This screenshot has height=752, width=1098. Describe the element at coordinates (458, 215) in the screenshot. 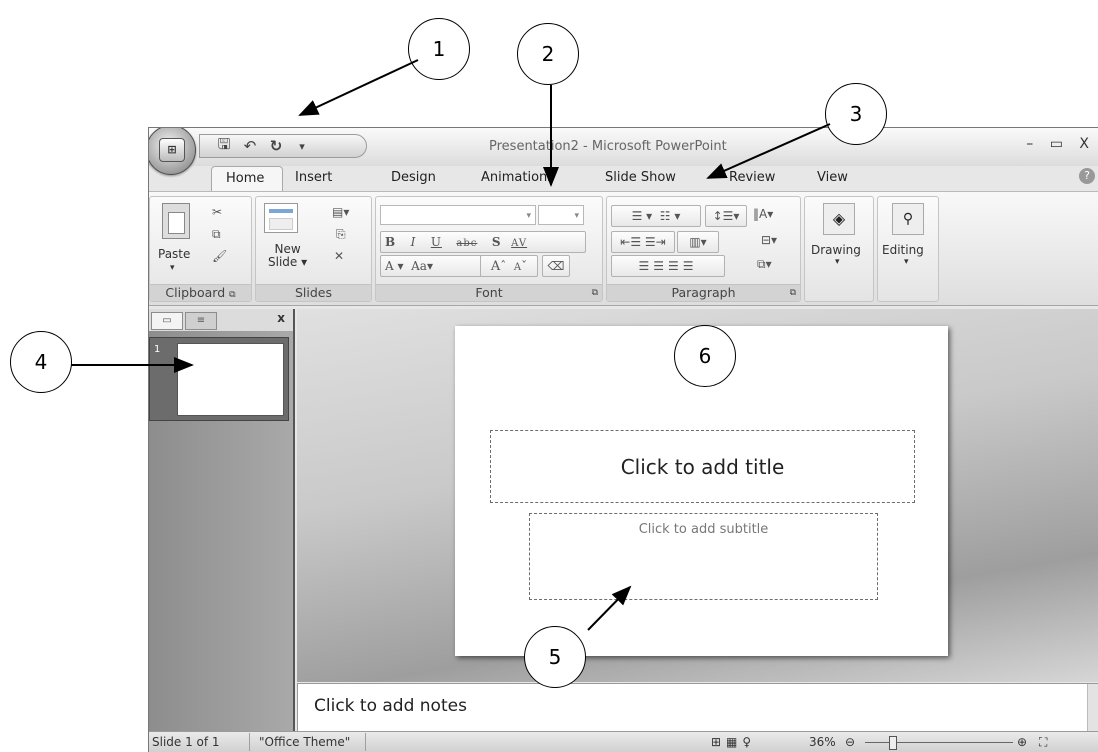

I see `font-name-combo: ▾` at that location.